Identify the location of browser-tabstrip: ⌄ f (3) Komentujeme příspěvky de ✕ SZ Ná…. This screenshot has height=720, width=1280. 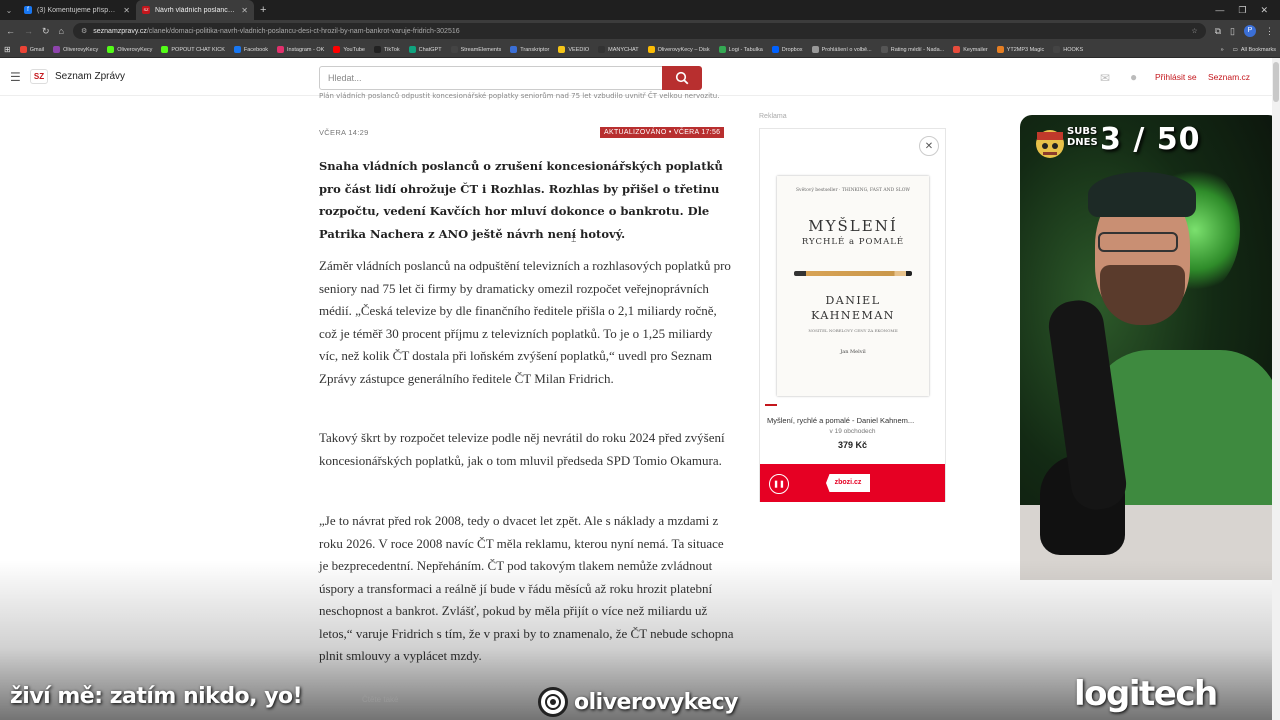
(640, 10).